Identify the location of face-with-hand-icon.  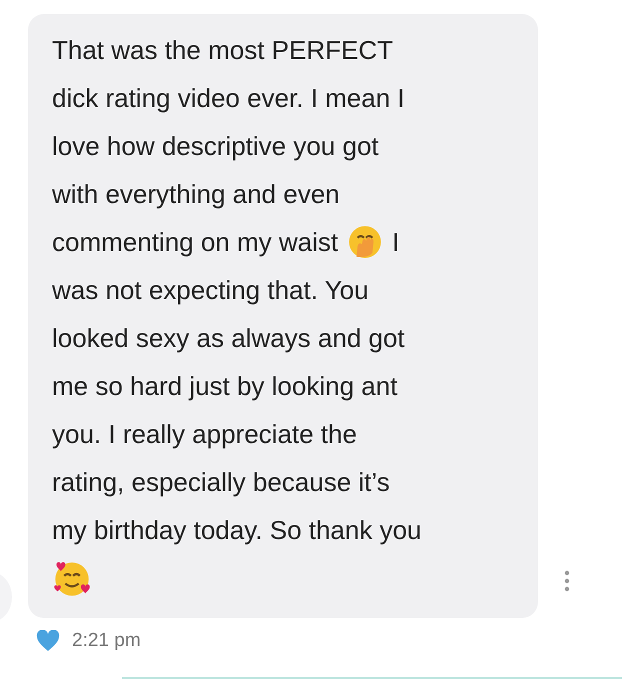
(365, 242).